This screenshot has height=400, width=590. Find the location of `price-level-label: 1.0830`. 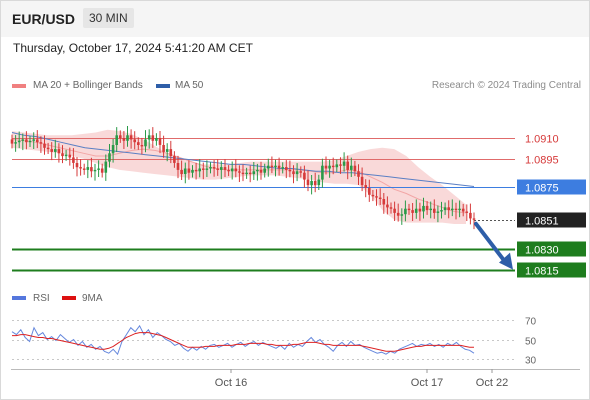

price-level-label: 1.0830 is located at coordinates (542, 251).